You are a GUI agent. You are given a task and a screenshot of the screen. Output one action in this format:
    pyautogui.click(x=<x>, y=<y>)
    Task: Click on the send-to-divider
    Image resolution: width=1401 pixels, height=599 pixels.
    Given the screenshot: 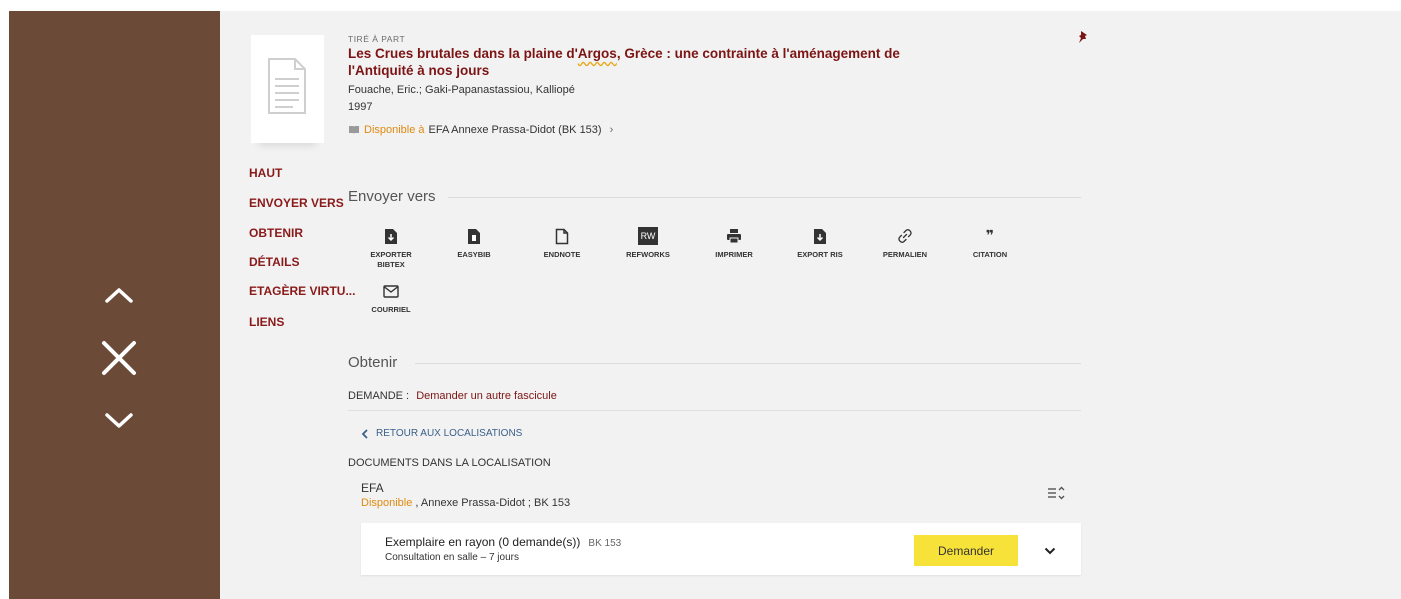 What is the action you would take?
    pyautogui.click(x=764, y=197)
    